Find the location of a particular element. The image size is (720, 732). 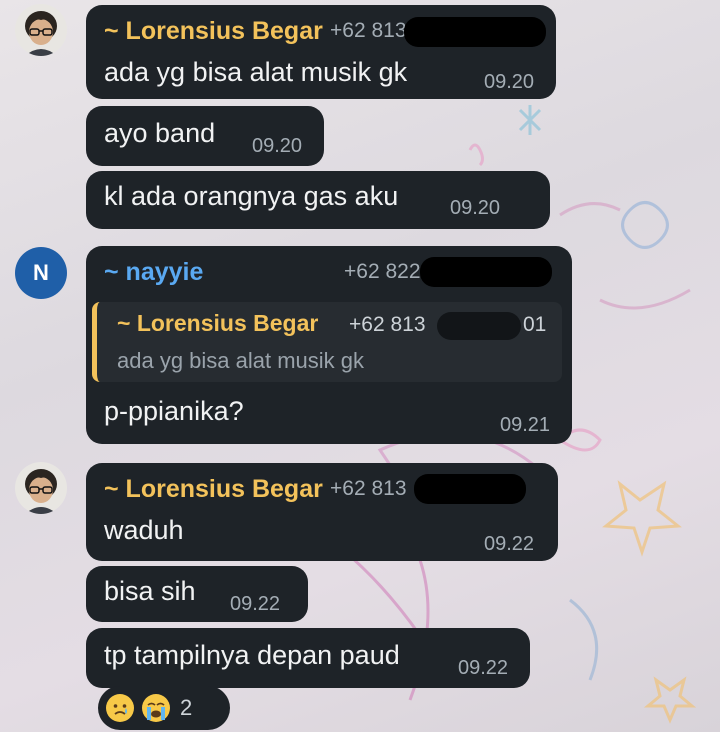

quote-sender-name: ~ Lorensius Begar is located at coordinates (218, 323).